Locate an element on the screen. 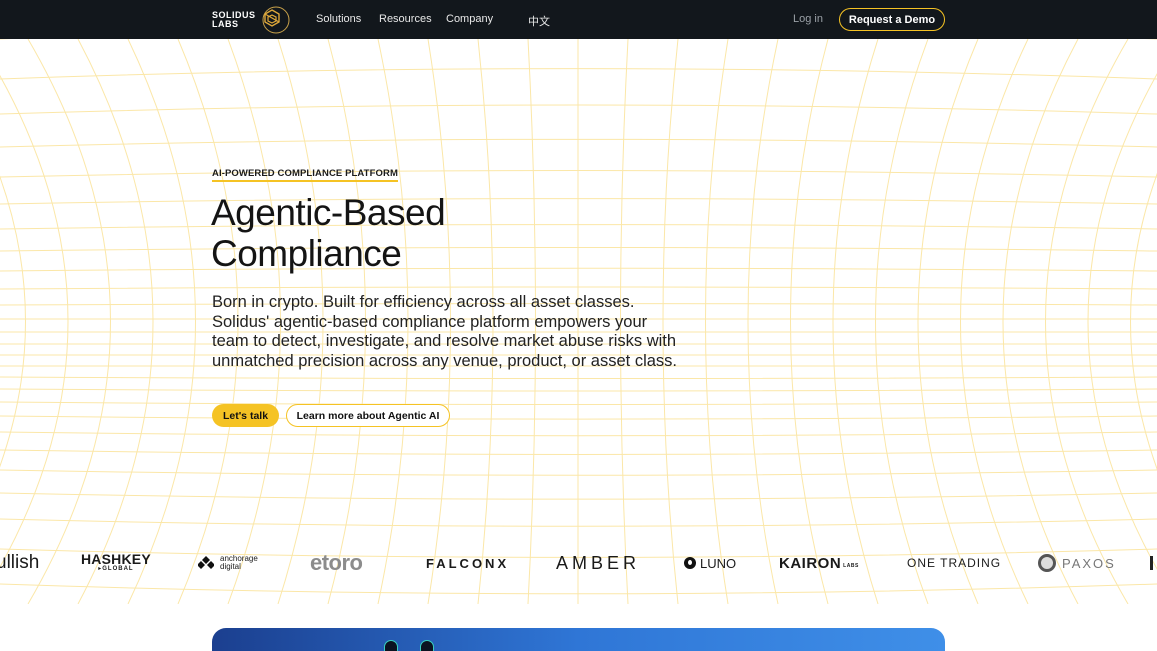  hero-eyebrow: AI-POWERED COMPLIANCE PLATFORM is located at coordinates (305, 175).